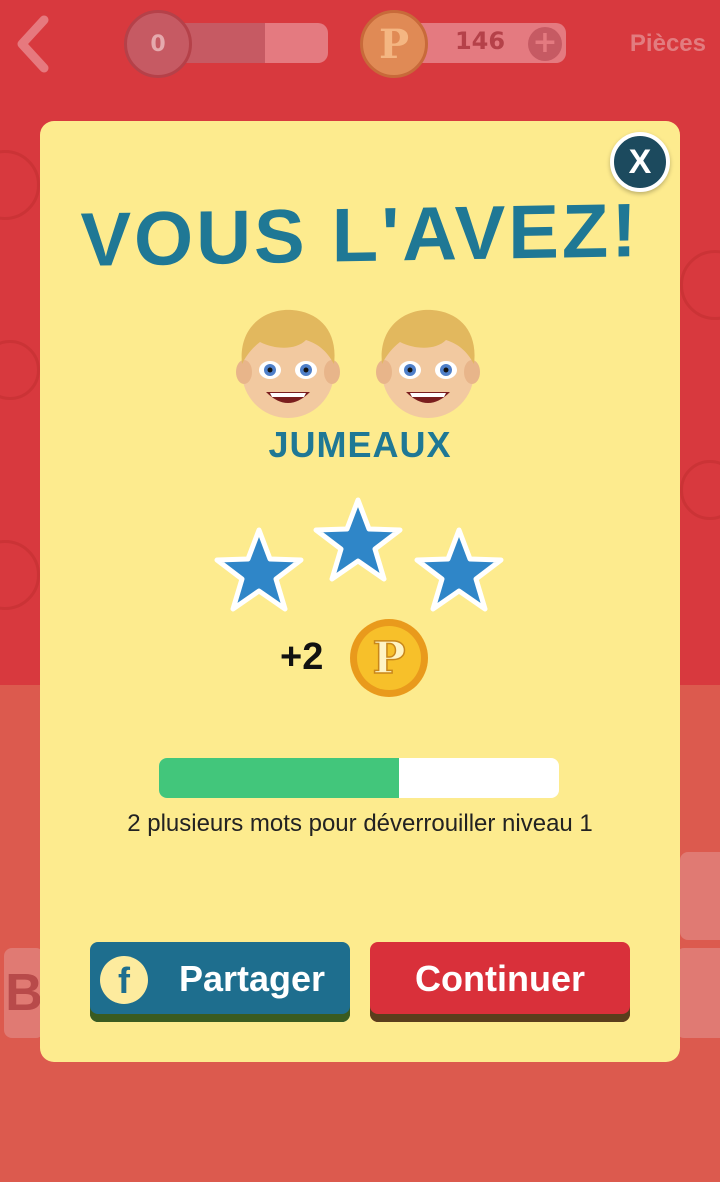 The height and width of the screenshot is (1182, 720). What do you see at coordinates (700, 896) in the screenshot?
I see `shuffle-button` at bounding box center [700, 896].